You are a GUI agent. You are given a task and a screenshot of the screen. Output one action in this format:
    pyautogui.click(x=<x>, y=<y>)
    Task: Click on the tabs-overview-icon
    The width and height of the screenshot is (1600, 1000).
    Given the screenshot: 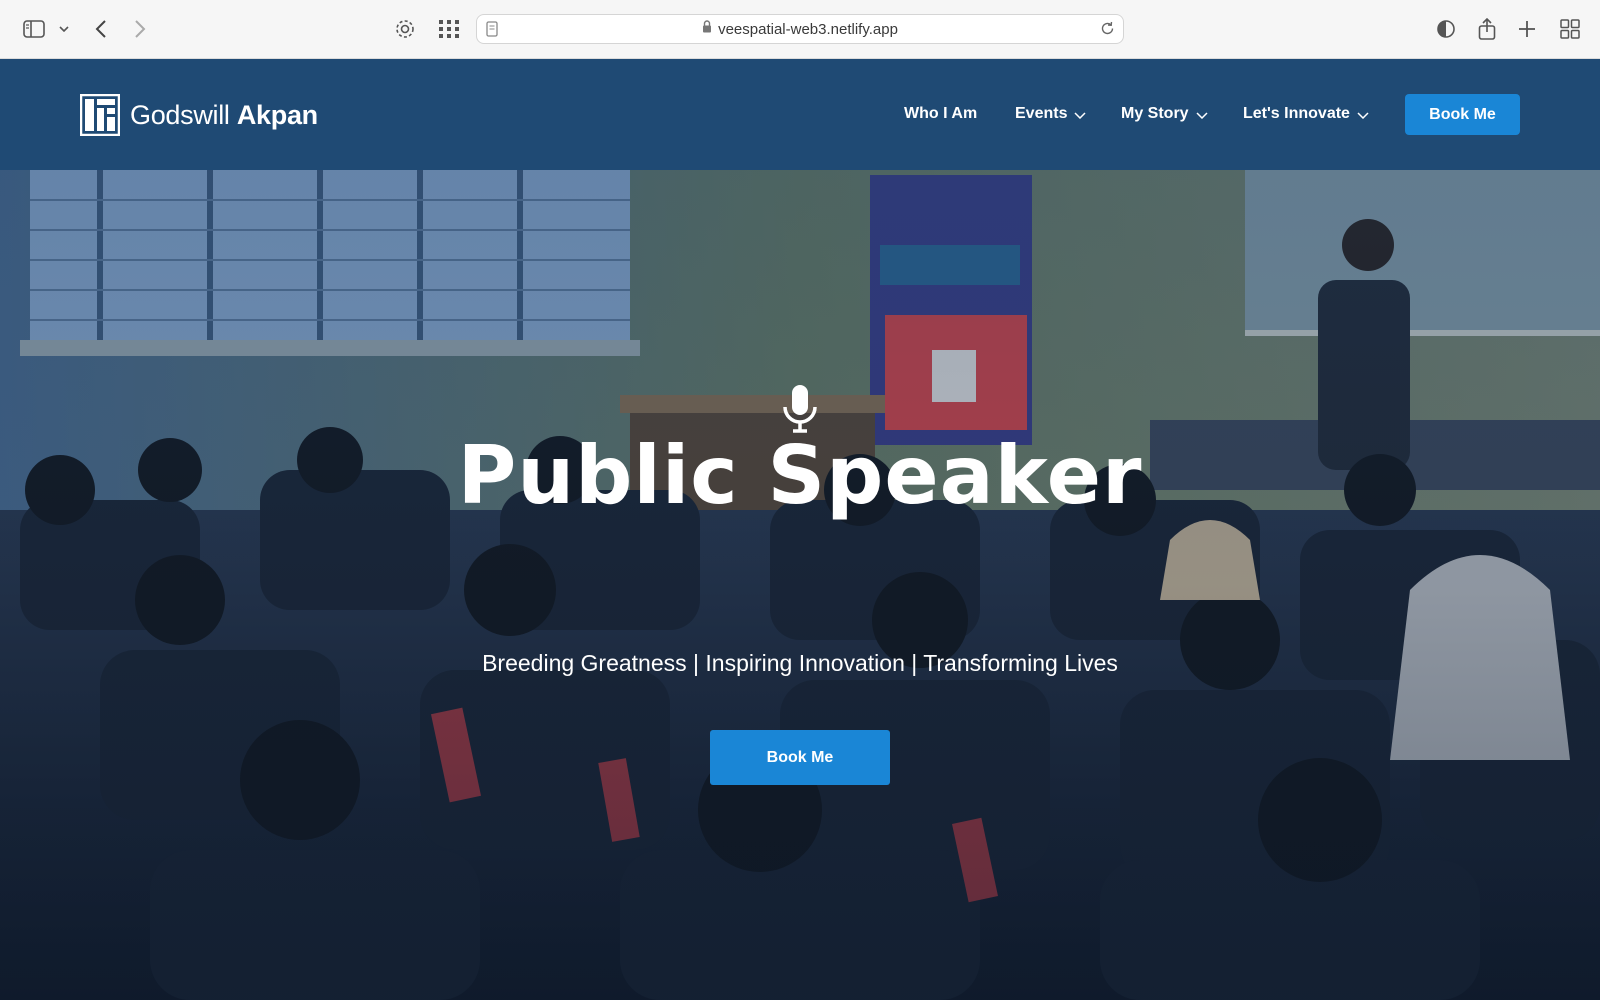 What is the action you would take?
    pyautogui.click(x=1570, y=29)
    